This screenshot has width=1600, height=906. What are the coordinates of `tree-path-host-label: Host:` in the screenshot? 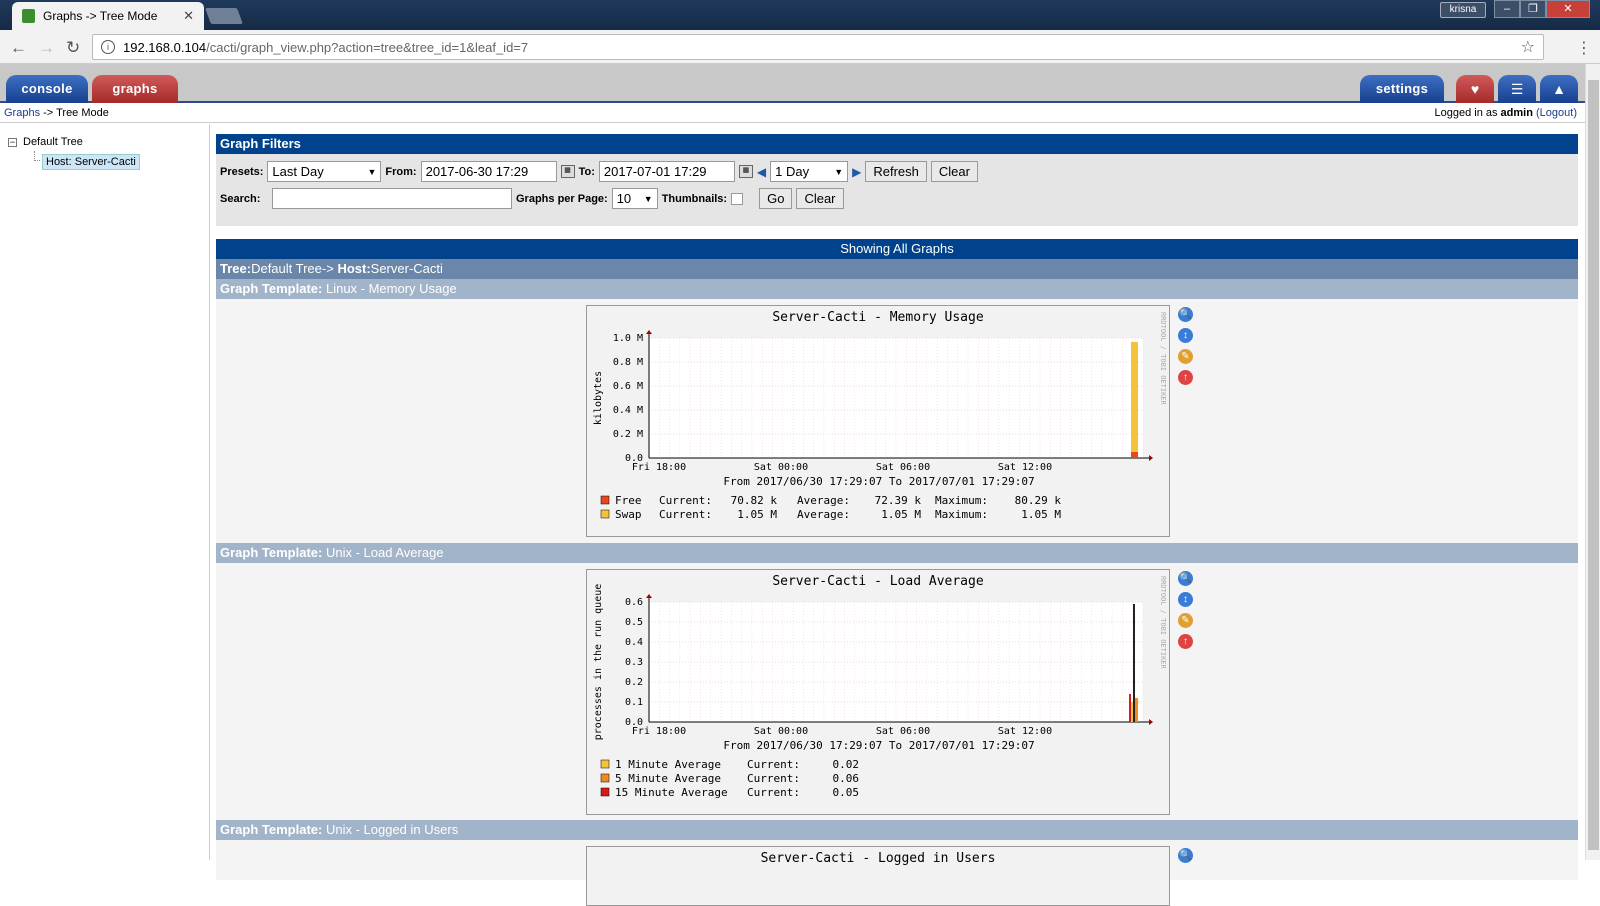 It's located at (354, 268).